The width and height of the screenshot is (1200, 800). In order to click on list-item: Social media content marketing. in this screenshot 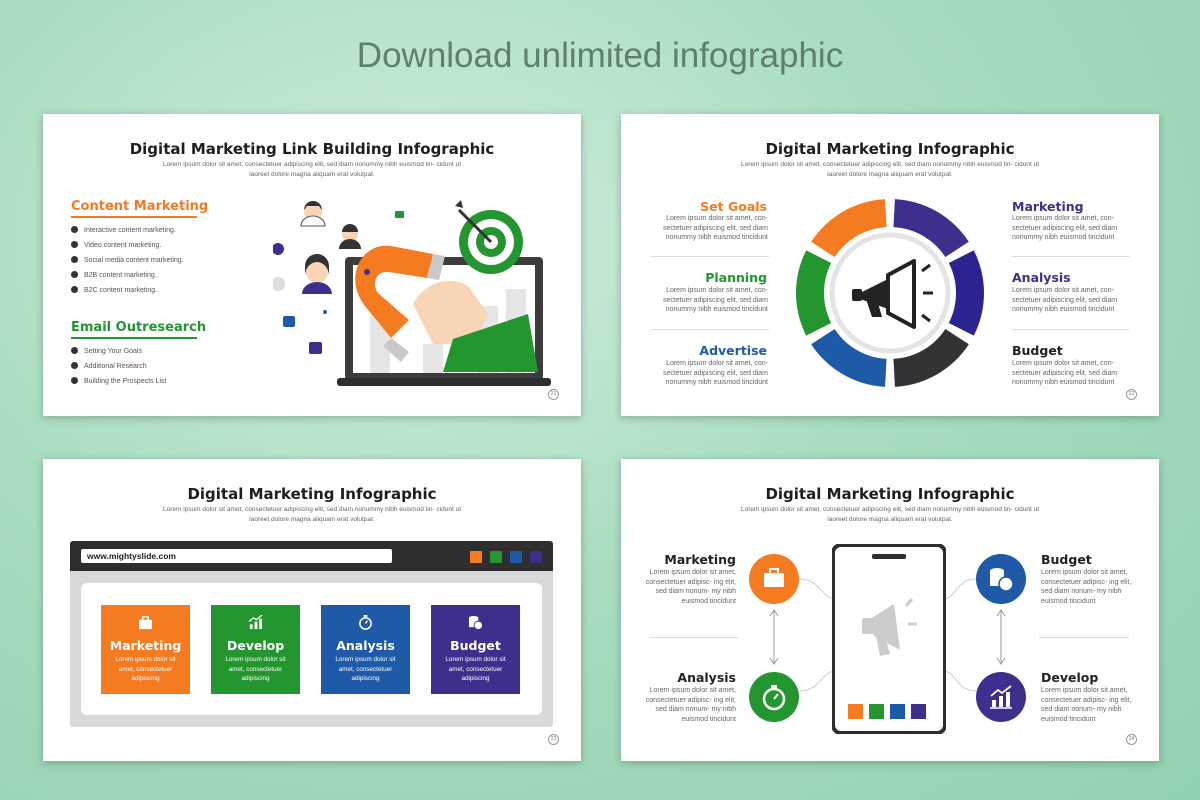, I will do `click(127, 261)`.